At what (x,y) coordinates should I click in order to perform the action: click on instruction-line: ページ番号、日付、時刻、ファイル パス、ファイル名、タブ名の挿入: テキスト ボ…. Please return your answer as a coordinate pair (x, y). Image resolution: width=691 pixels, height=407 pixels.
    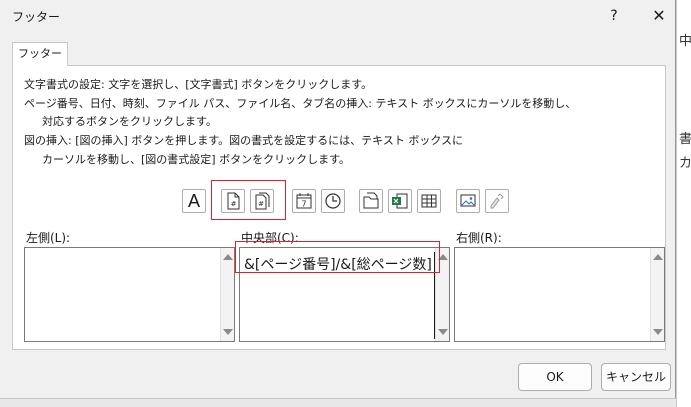
    Looking at the image, I should click on (300, 103).